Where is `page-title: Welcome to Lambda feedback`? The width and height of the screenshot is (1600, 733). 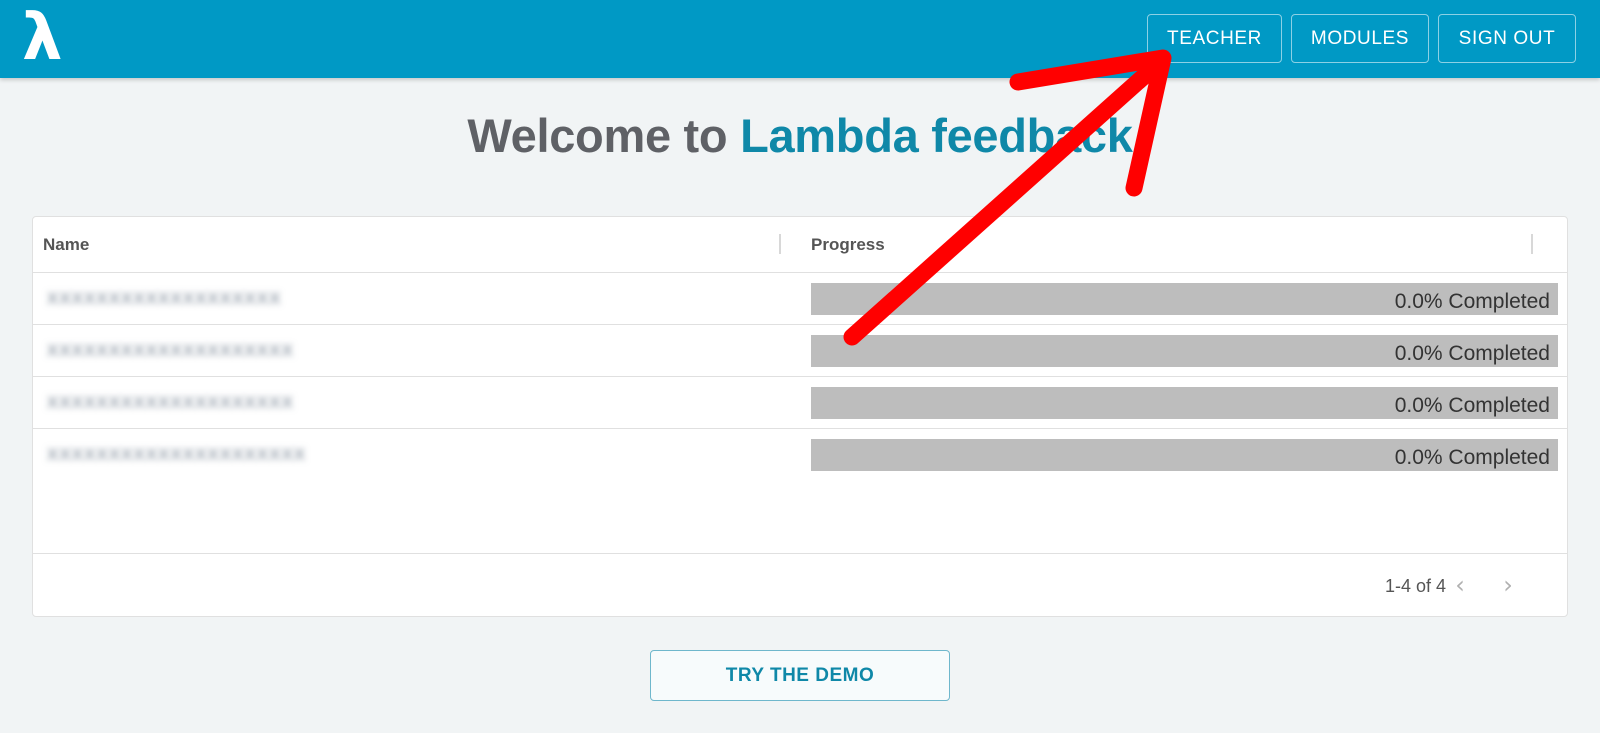
page-title: Welcome to Lambda feedback is located at coordinates (800, 135).